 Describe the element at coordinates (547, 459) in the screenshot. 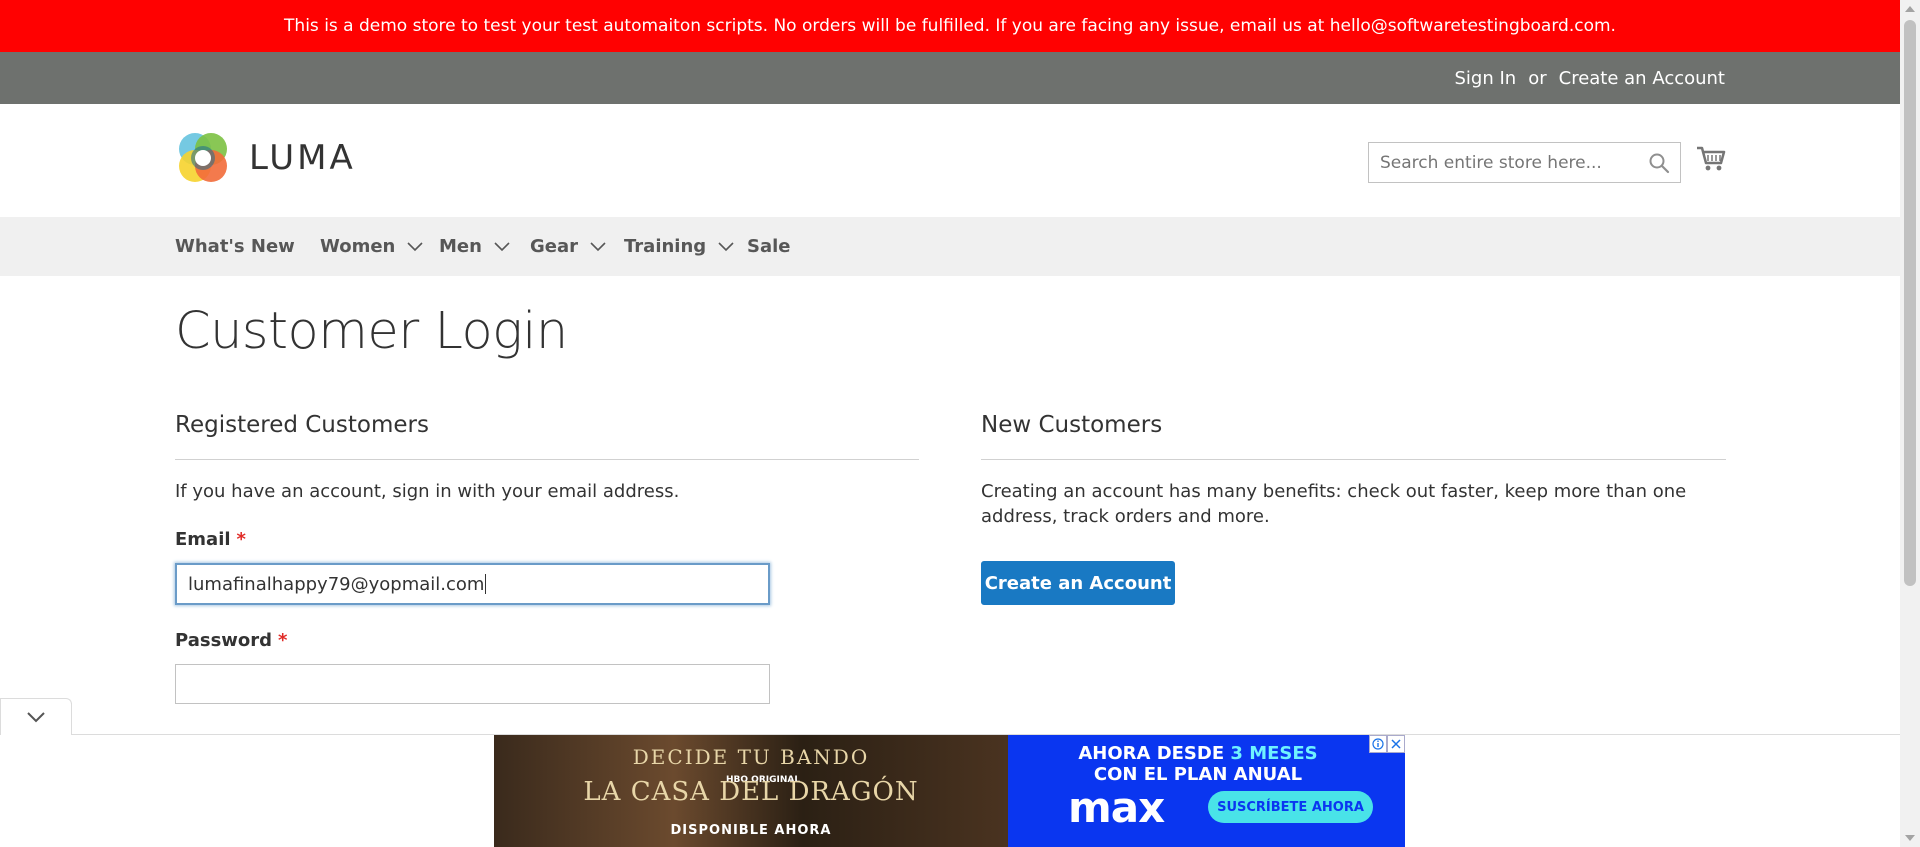

I see `registered-divider` at that location.